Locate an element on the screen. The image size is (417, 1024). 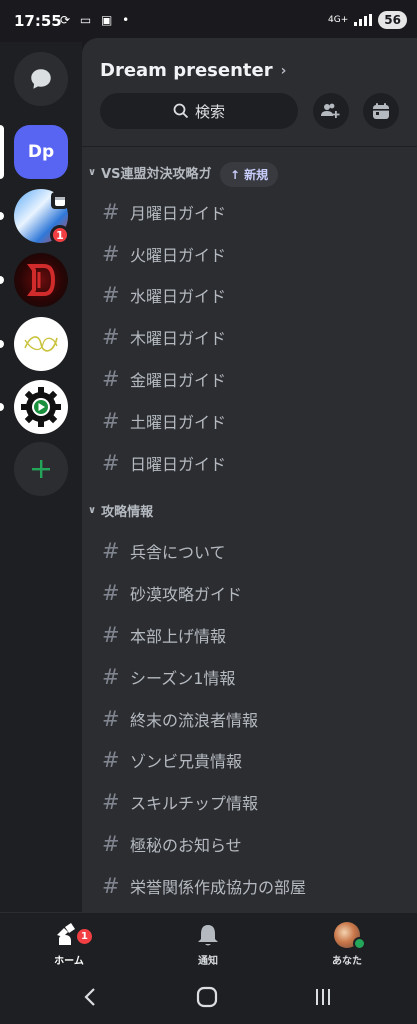
channel-name: 水曜日ガイド is located at coordinates (178, 296).